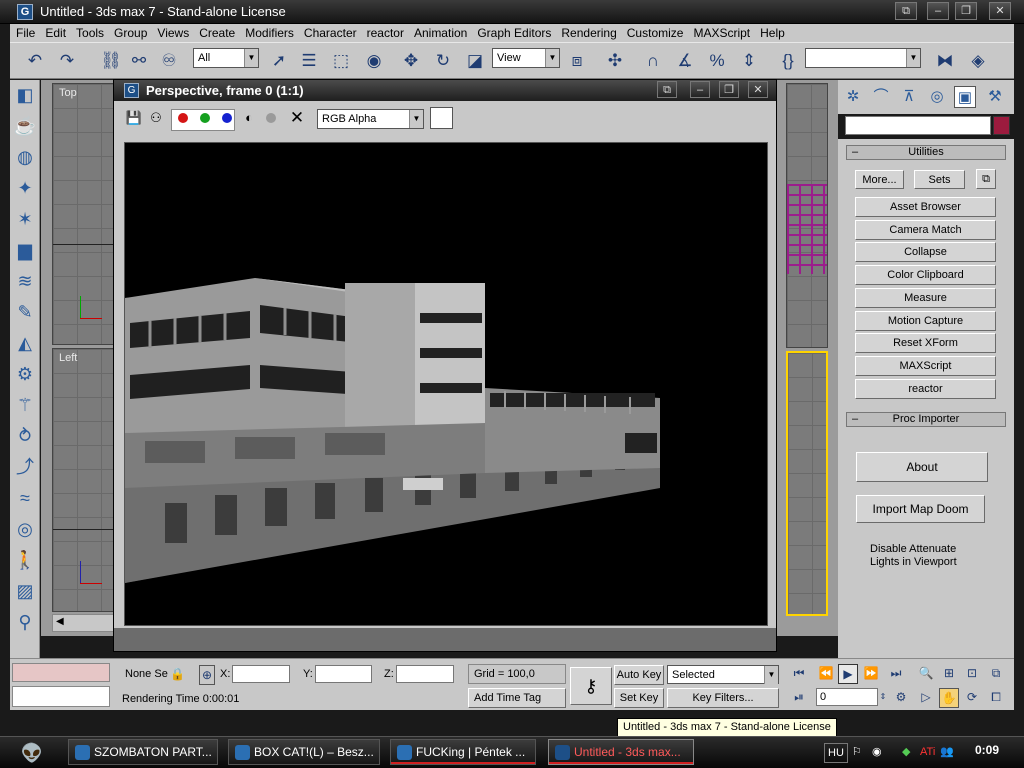 The width and height of the screenshot is (1024, 768). Describe the element at coordinates (25, 312) in the screenshot. I see `pen-icon: ✎` at that location.